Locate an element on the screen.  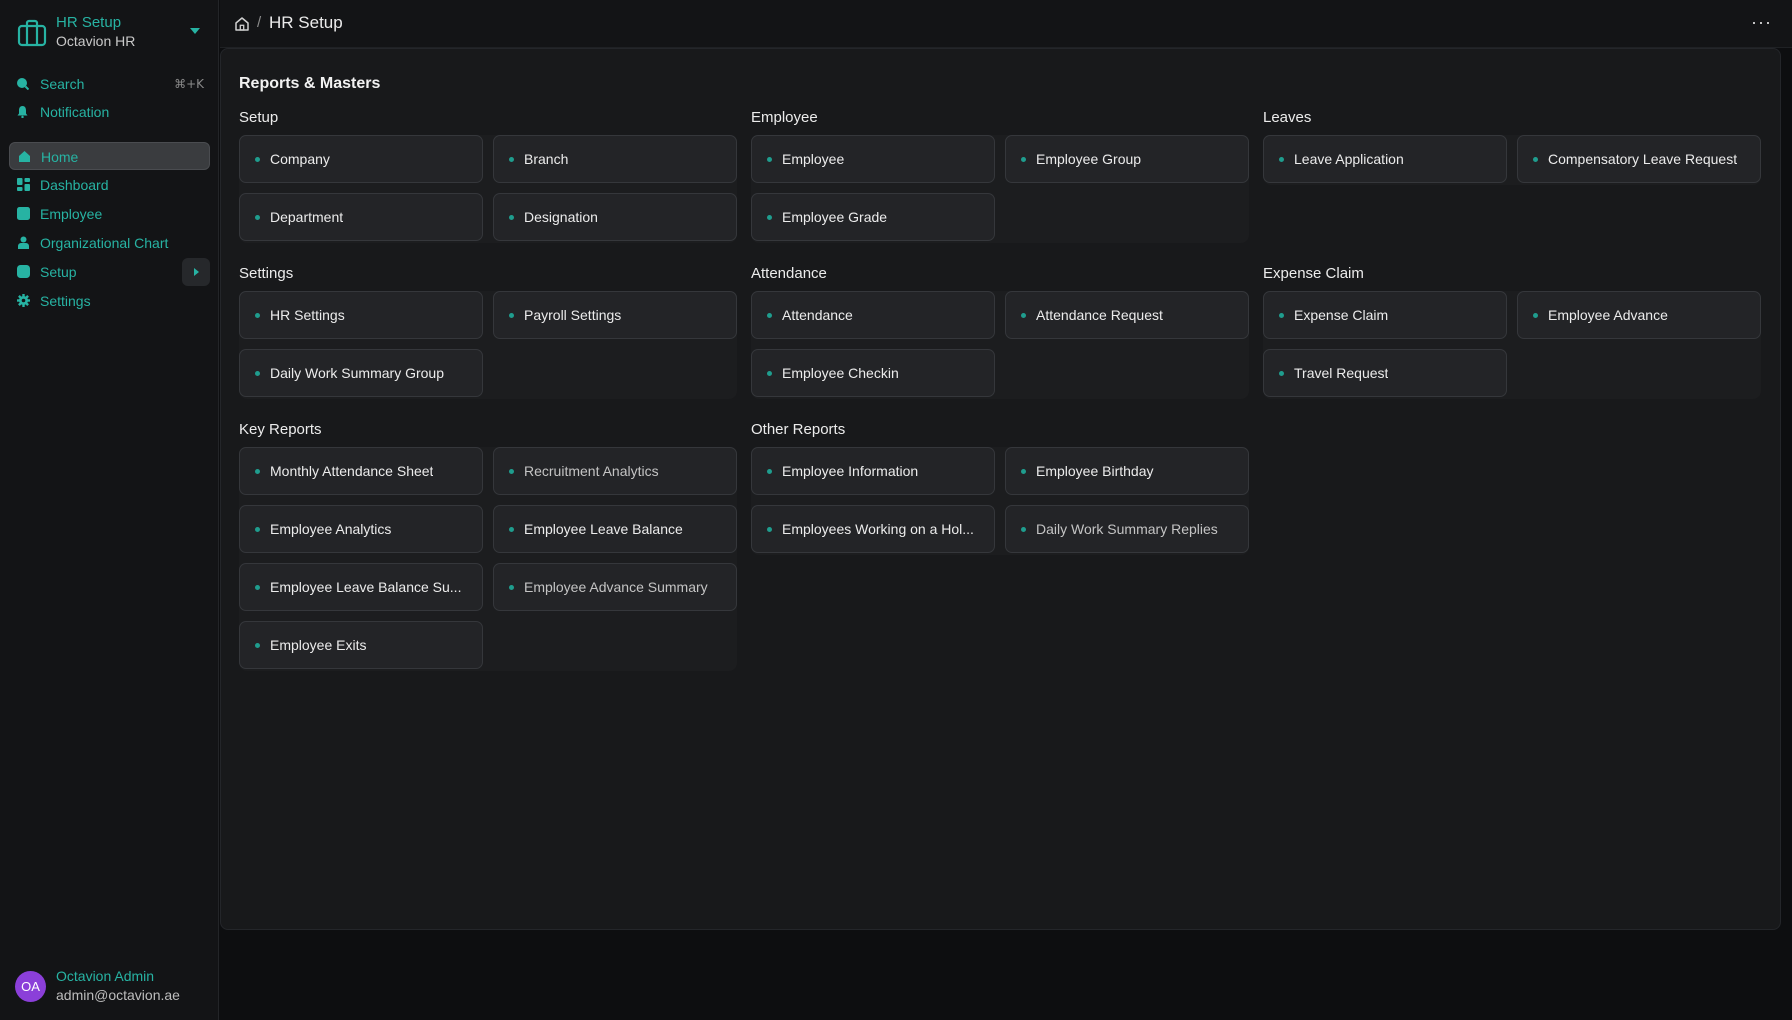
shortcut-card: Employee Information is located at coordinates (873, 471).